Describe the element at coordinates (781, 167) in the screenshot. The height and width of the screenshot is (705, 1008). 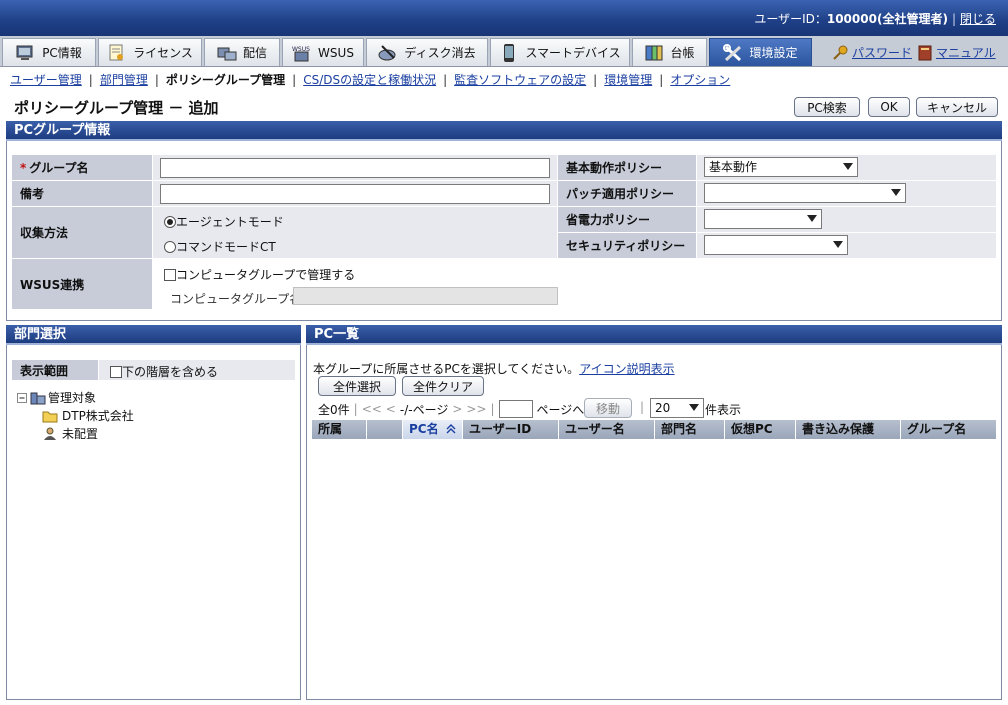
I see `basic-policy-select: 基本動作` at that location.